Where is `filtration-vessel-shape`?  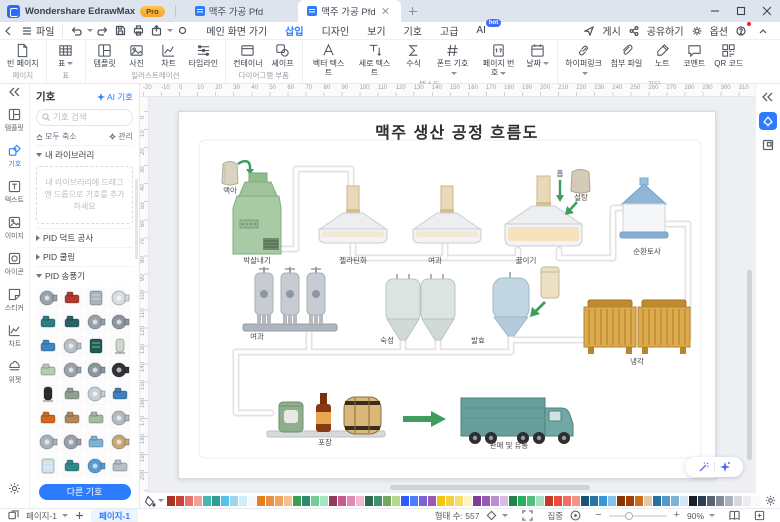
filtration-vessel-shape is located at coordinates (447, 214).